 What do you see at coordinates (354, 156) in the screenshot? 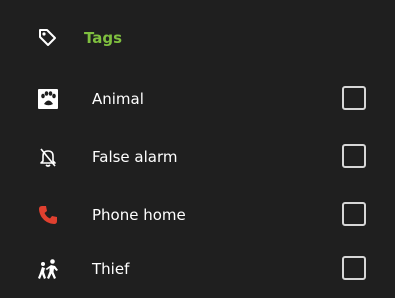
I see `false-alarm-checkbox` at bounding box center [354, 156].